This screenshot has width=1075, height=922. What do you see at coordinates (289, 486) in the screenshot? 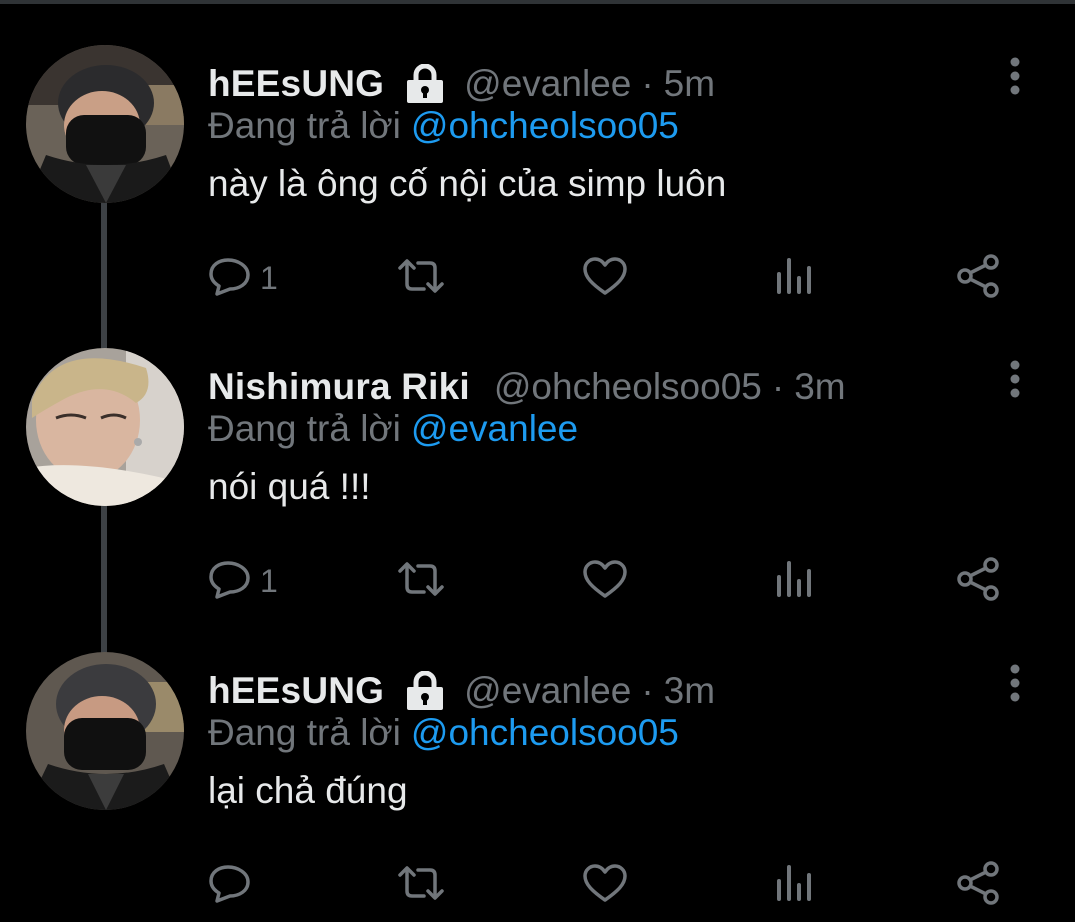
I see `tweet-text: nói quá !!!` at bounding box center [289, 486].